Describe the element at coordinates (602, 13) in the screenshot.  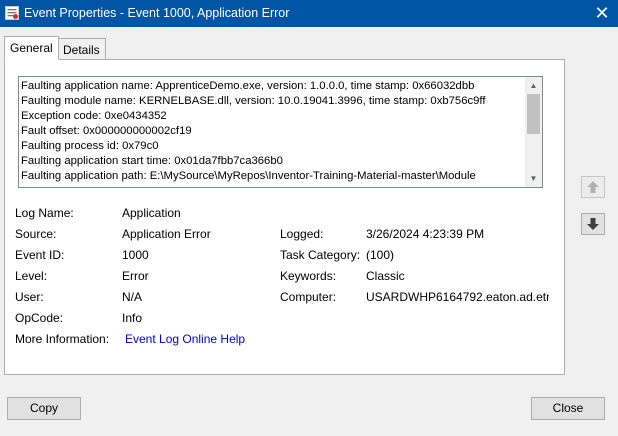
I see `close-window-button: ✕` at that location.